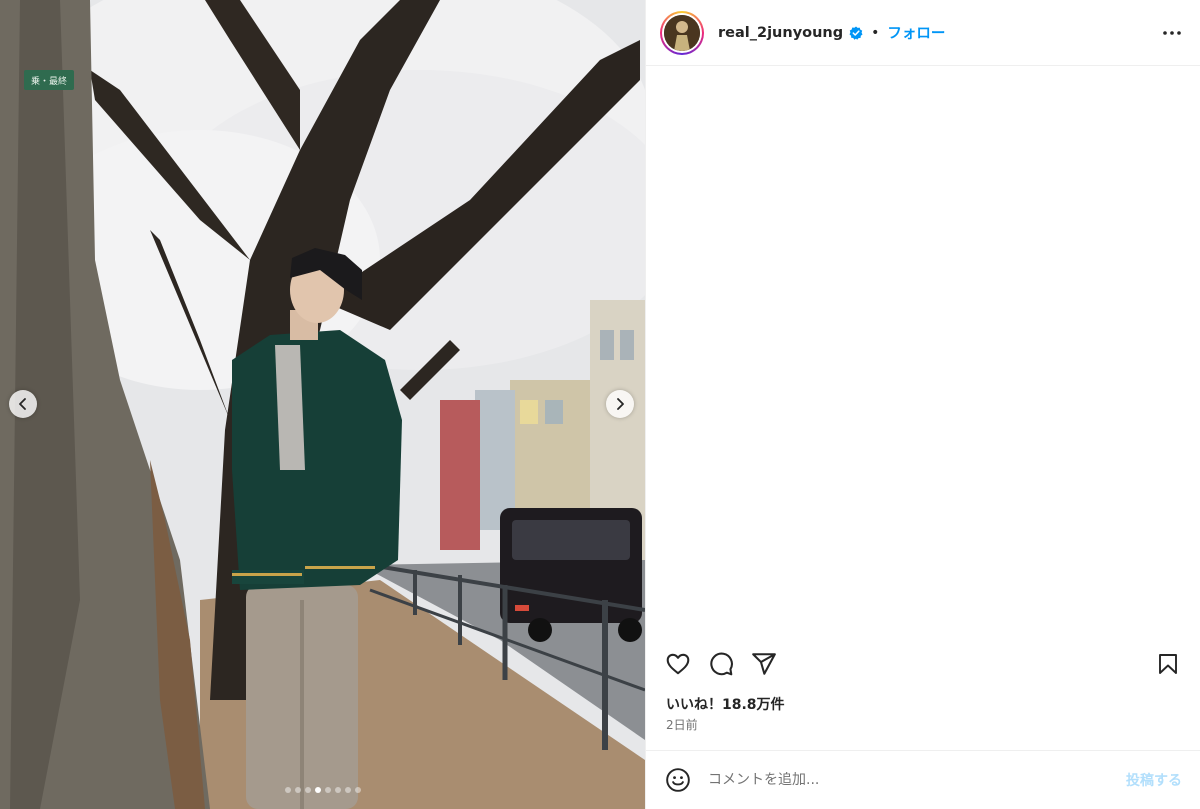 This screenshot has height=809, width=1200. I want to click on comment-button, so click(721, 664).